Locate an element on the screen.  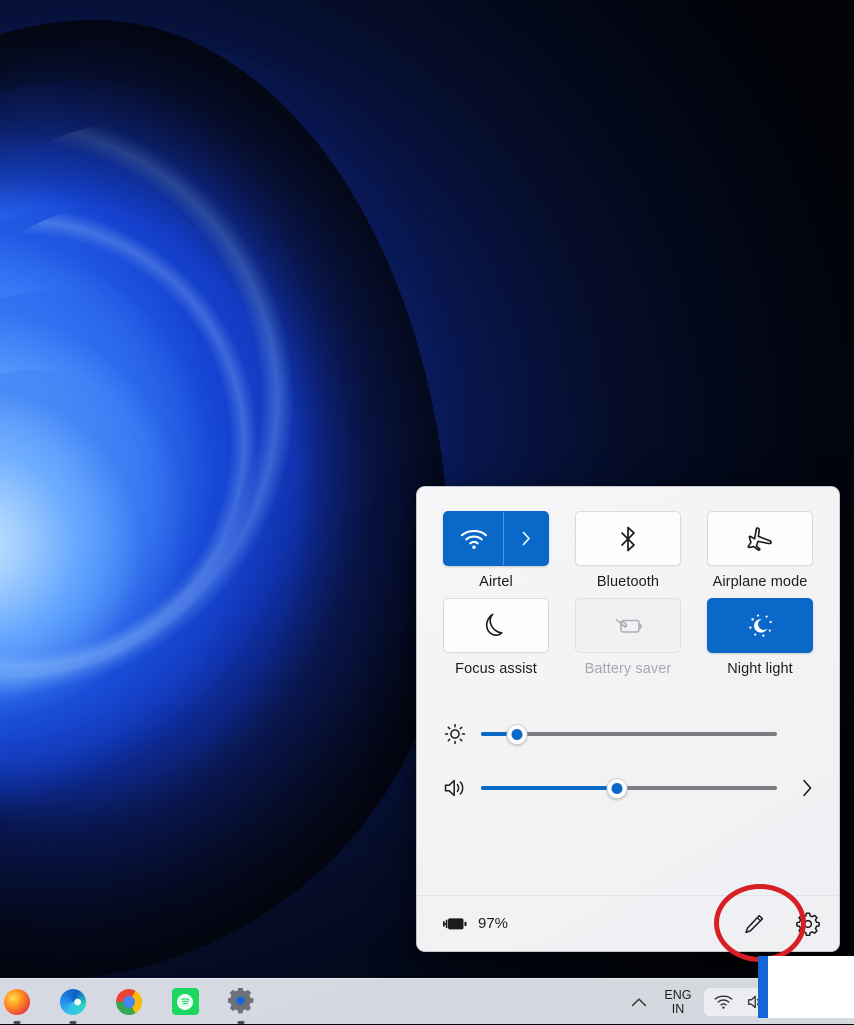
language-secondary: IN is located at coordinates (678, 1009).